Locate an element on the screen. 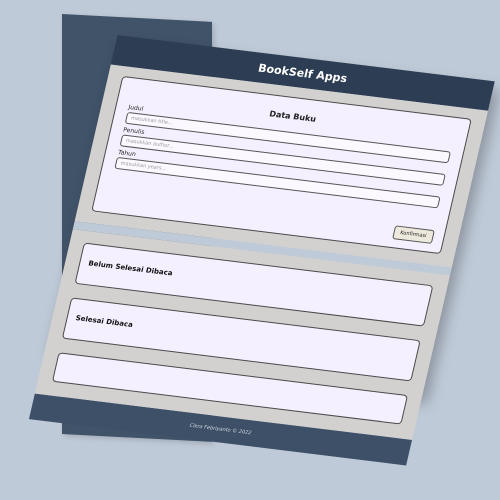 The image size is (500, 500). app-title: BookSelf Apps is located at coordinates (302, 73).